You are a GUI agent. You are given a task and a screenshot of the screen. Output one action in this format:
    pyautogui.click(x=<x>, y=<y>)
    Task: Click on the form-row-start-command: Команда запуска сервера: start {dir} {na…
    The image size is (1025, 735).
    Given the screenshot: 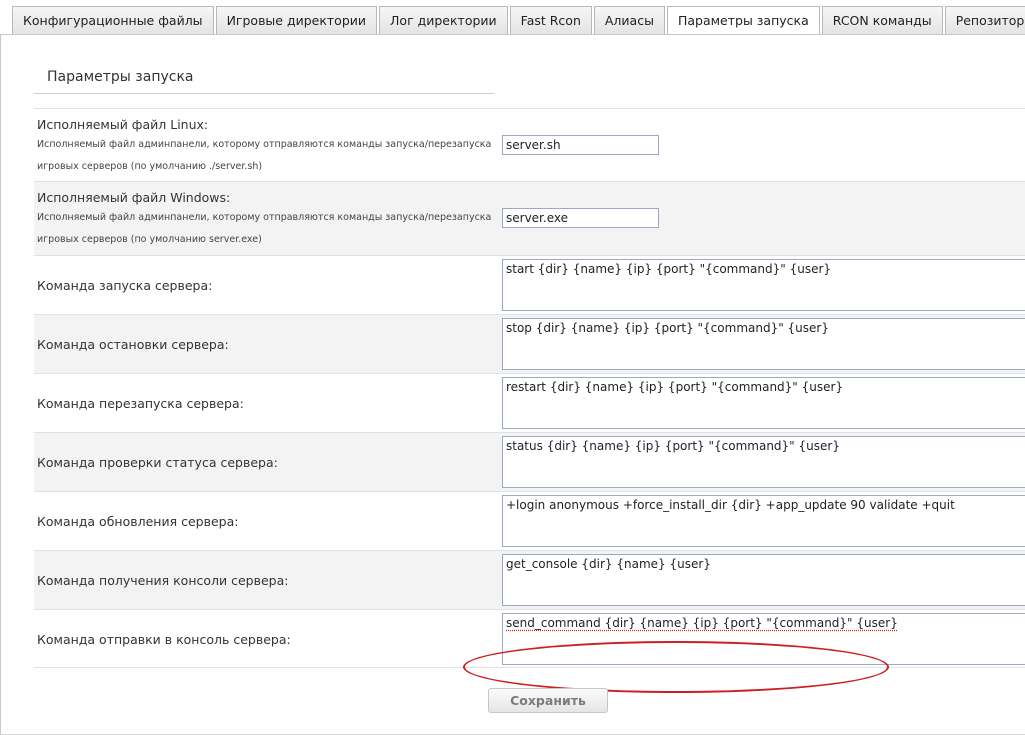 What is the action you would take?
    pyautogui.click(x=529, y=284)
    